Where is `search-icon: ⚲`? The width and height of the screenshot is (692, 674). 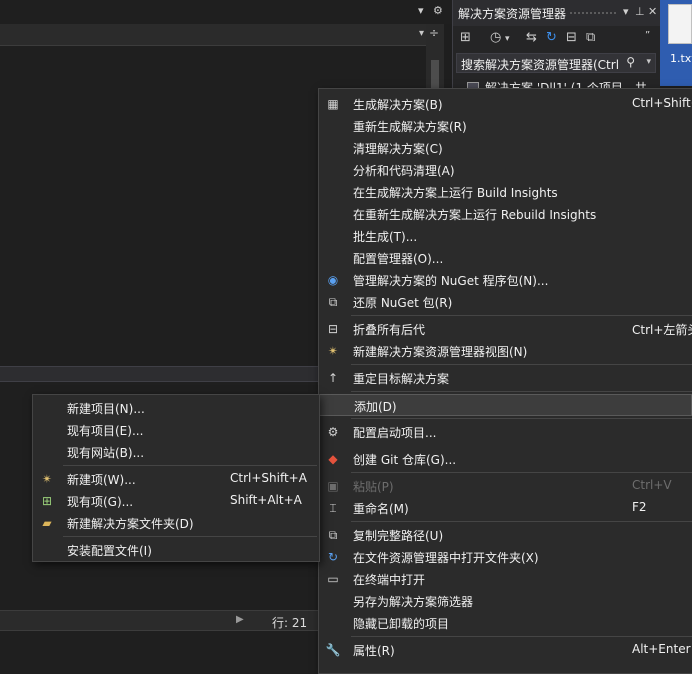 search-icon: ⚲ is located at coordinates (630, 62).